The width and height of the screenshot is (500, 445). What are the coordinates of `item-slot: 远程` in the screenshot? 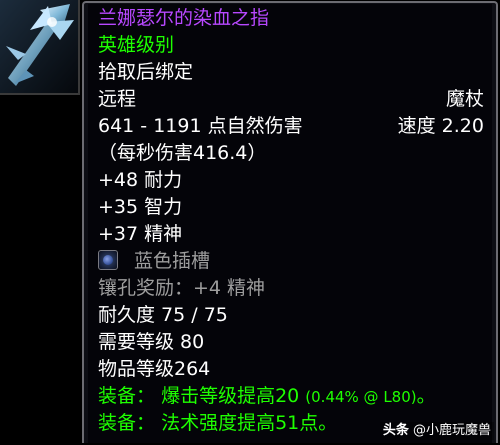 It's located at (117, 99).